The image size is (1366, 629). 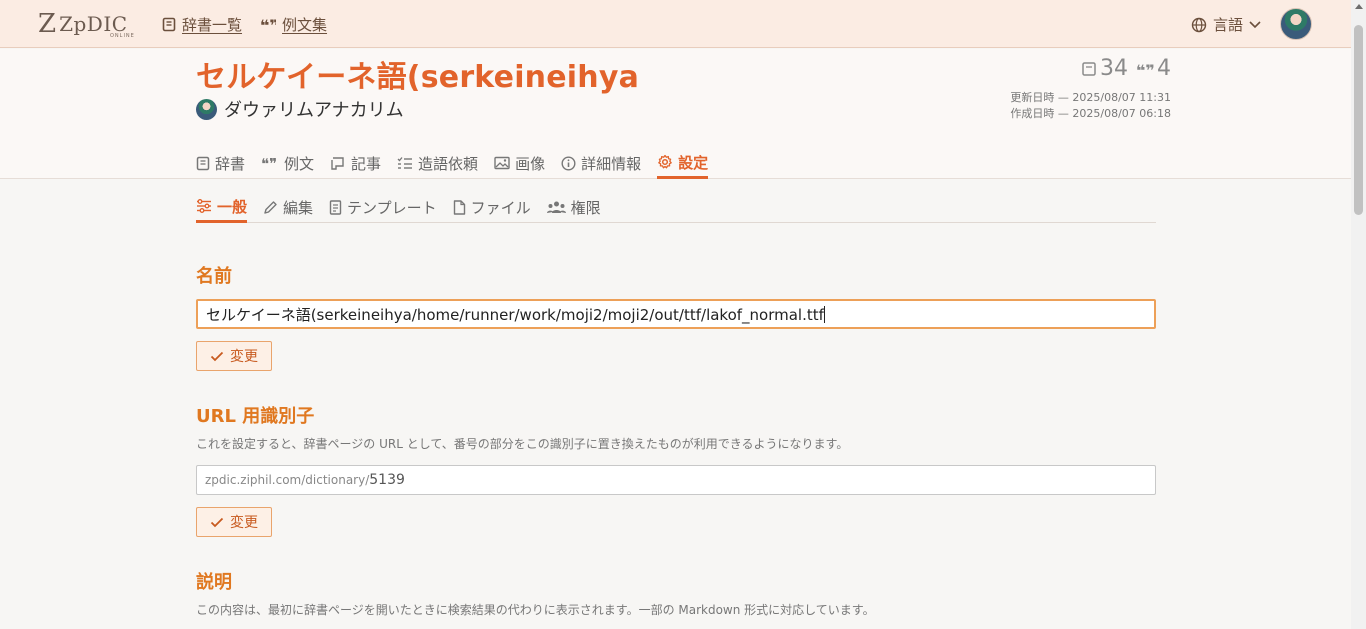 I want to click on subtab-edit: 編集, so click(x=288, y=207).